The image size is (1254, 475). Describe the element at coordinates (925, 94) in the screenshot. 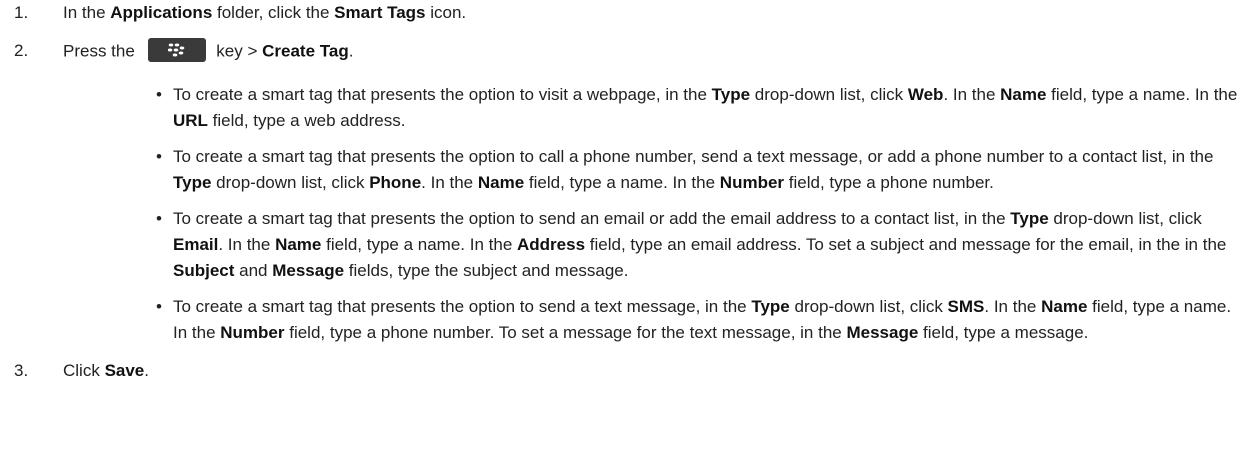

I see `bold-term: Web` at that location.